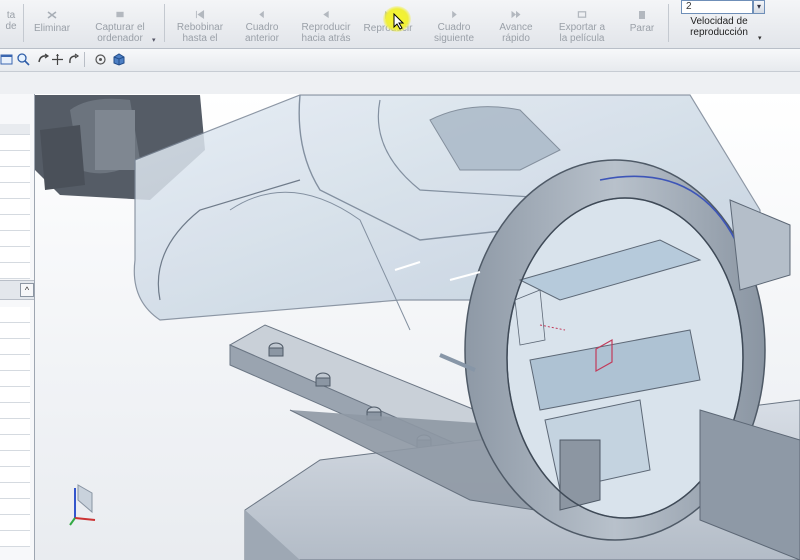 This screenshot has width=800, height=560. Describe the element at coordinates (23, 59) in the screenshot. I see `zoom-fit-icon` at that location.